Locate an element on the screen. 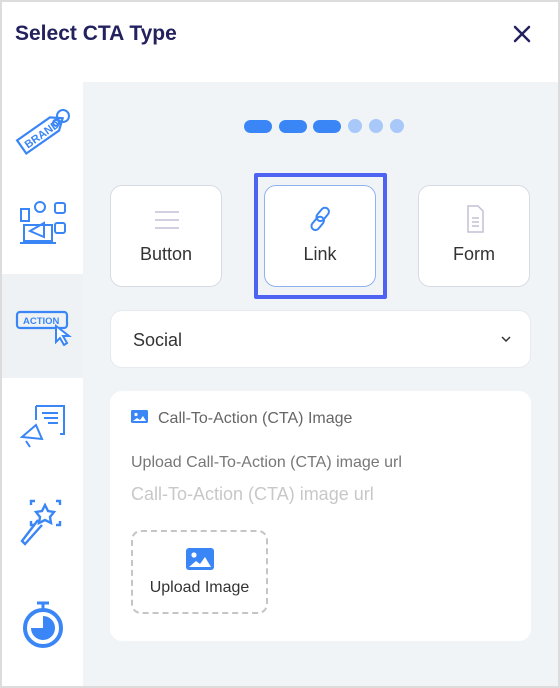 Image resolution: width=560 pixels, height=688 pixels. link-icon is located at coordinates (320, 219).